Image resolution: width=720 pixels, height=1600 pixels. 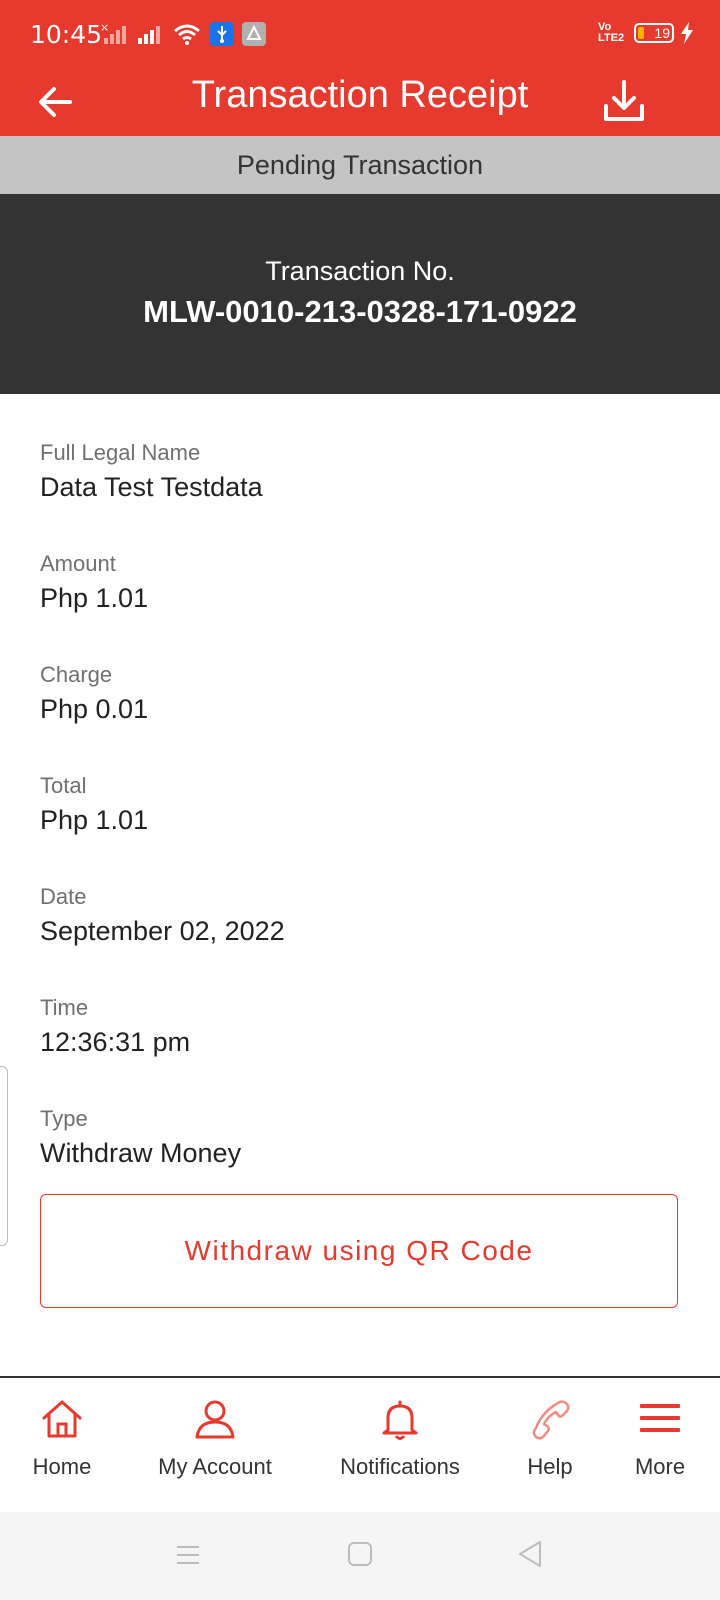 I want to click on transaction-number: MLW-0010-213-0328-171-0922, so click(x=360, y=311).